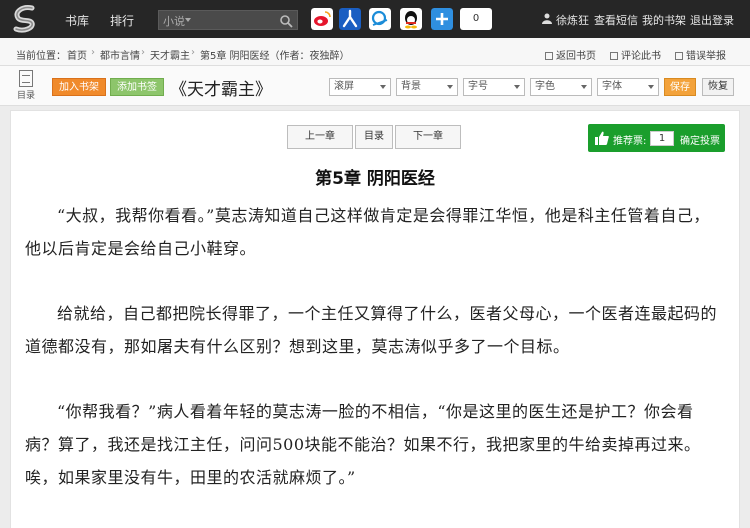 The image size is (750, 528). Describe the element at coordinates (350, 19) in the screenshot. I see `renren-share-icon` at that location.